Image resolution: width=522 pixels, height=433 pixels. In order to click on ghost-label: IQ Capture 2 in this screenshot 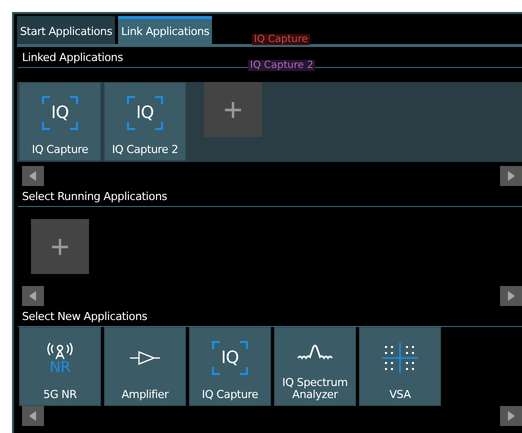, I will do `click(282, 65)`.